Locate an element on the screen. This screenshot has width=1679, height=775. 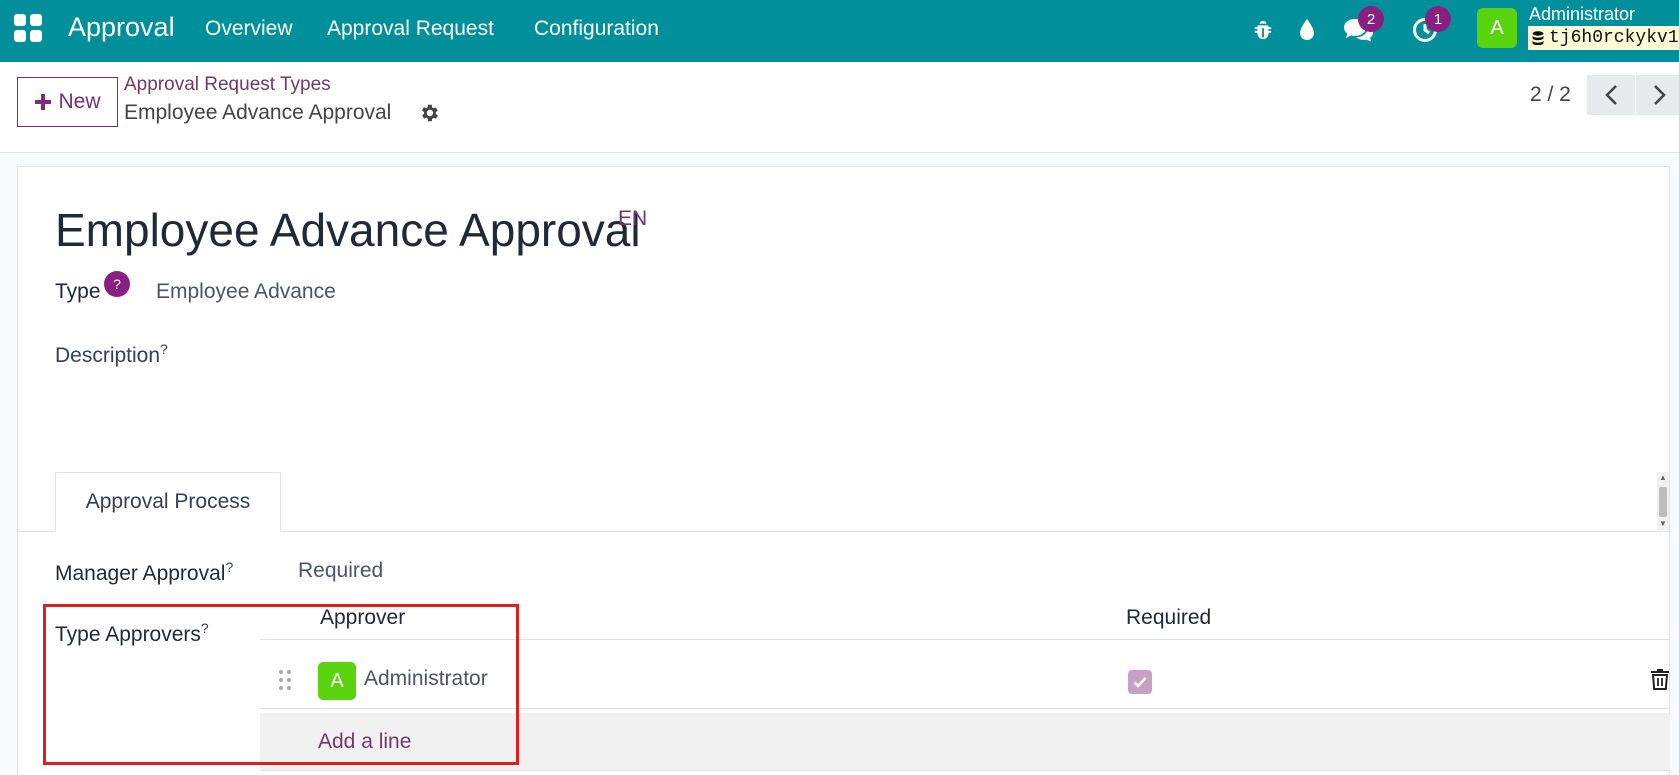
type-label: Type is located at coordinates (78, 291).